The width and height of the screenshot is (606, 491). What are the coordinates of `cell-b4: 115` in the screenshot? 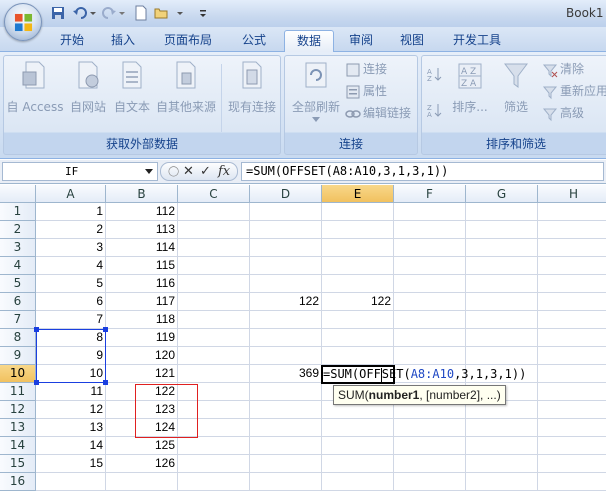 It's located at (142, 266).